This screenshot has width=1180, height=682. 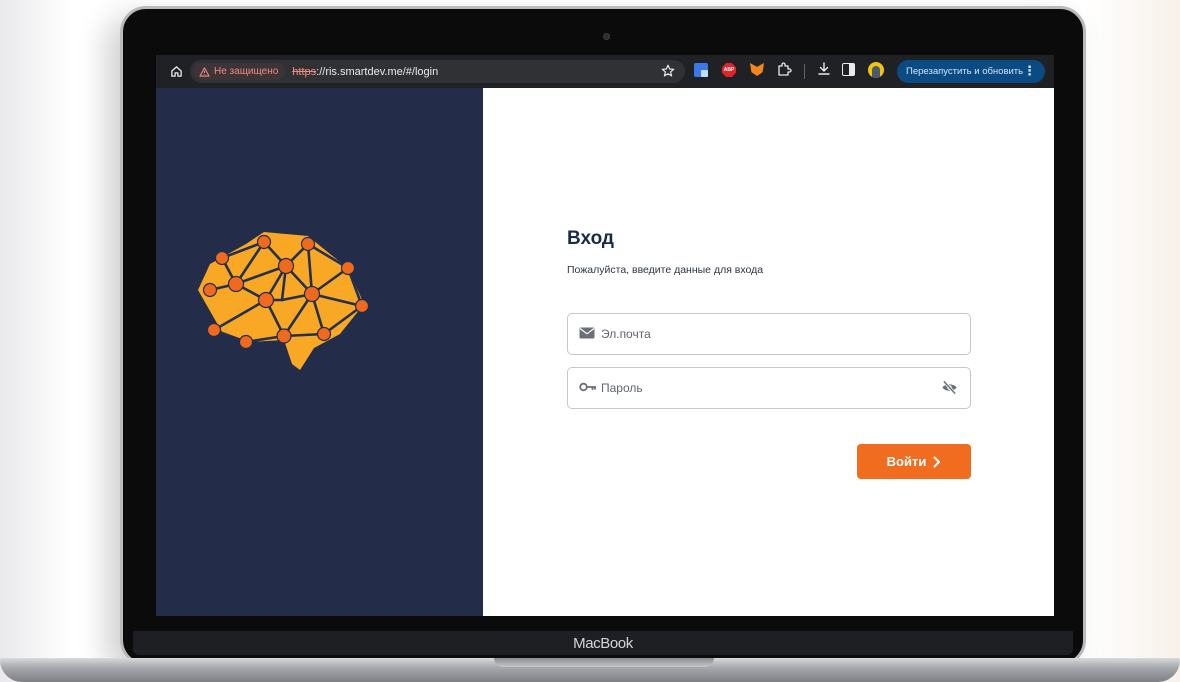 I want to click on url-text: https://ris.smartdev.me/#/login, so click(x=365, y=72).